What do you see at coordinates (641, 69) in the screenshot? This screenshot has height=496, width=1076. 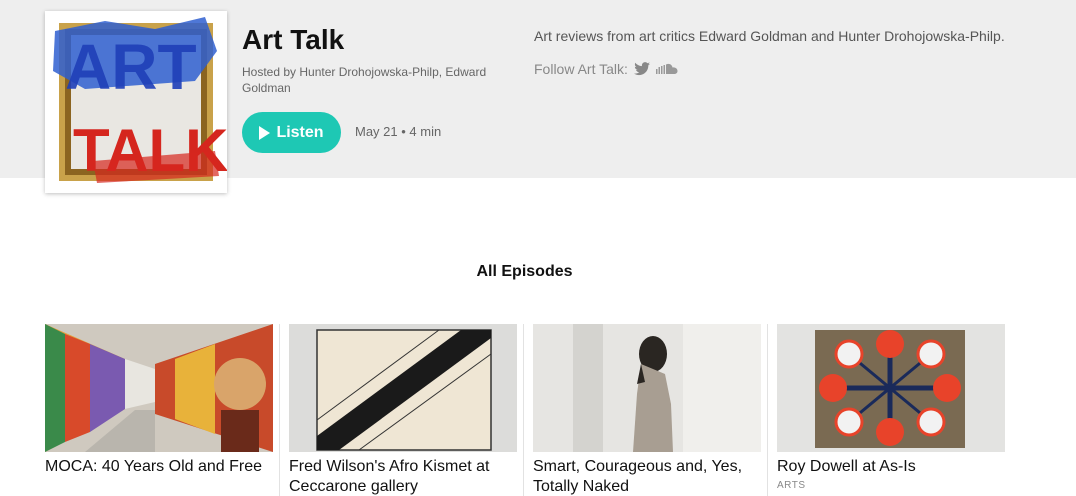 I see `twitter-icon` at bounding box center [641, 69].